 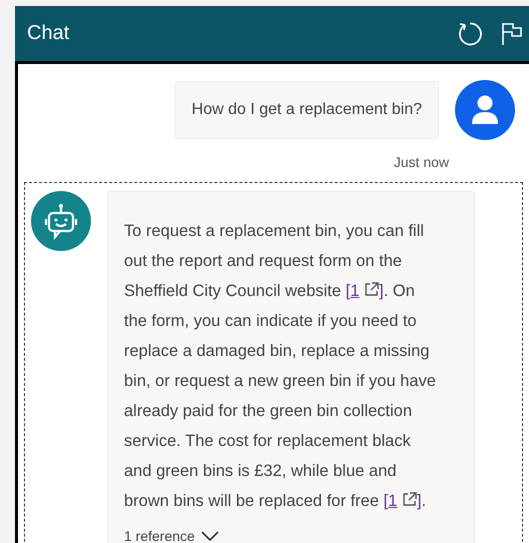 What do you see at coordinates (48, 33) in the screenshot?
I see `chat-title: Chat` at bounding box center [48, 33].